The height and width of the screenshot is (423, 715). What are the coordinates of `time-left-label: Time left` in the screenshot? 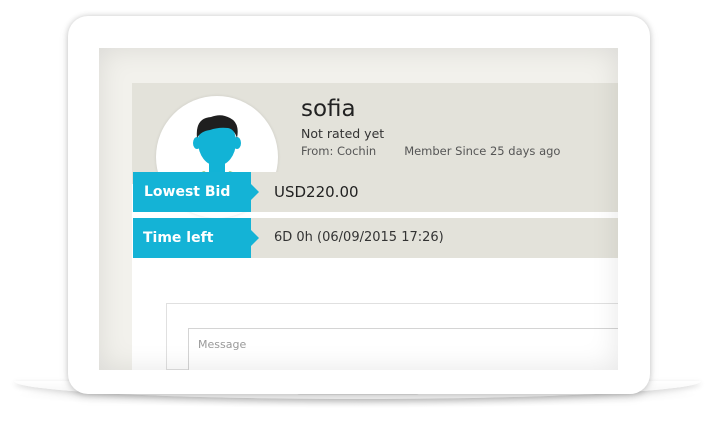 It's located at (196, 238).